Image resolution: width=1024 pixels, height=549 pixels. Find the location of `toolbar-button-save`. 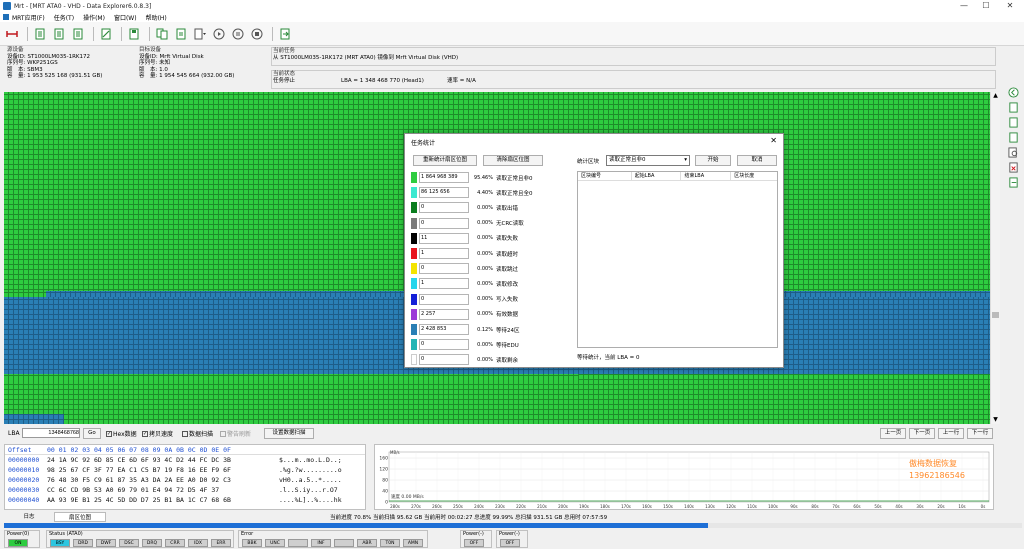

toolbar-button-save is located at coordinates (134, 34).